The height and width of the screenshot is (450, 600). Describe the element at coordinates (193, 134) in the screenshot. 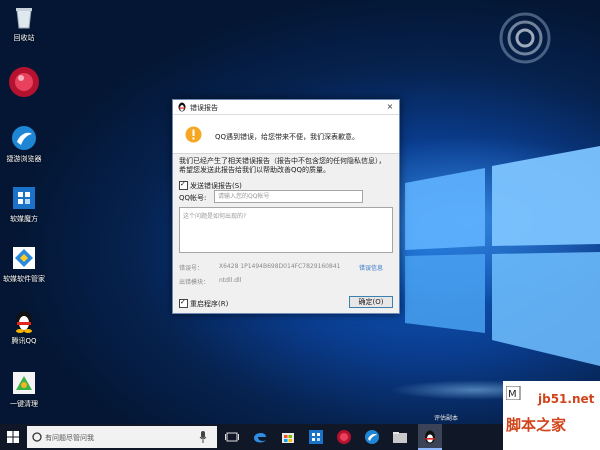

I see `warning-icon` at that location.